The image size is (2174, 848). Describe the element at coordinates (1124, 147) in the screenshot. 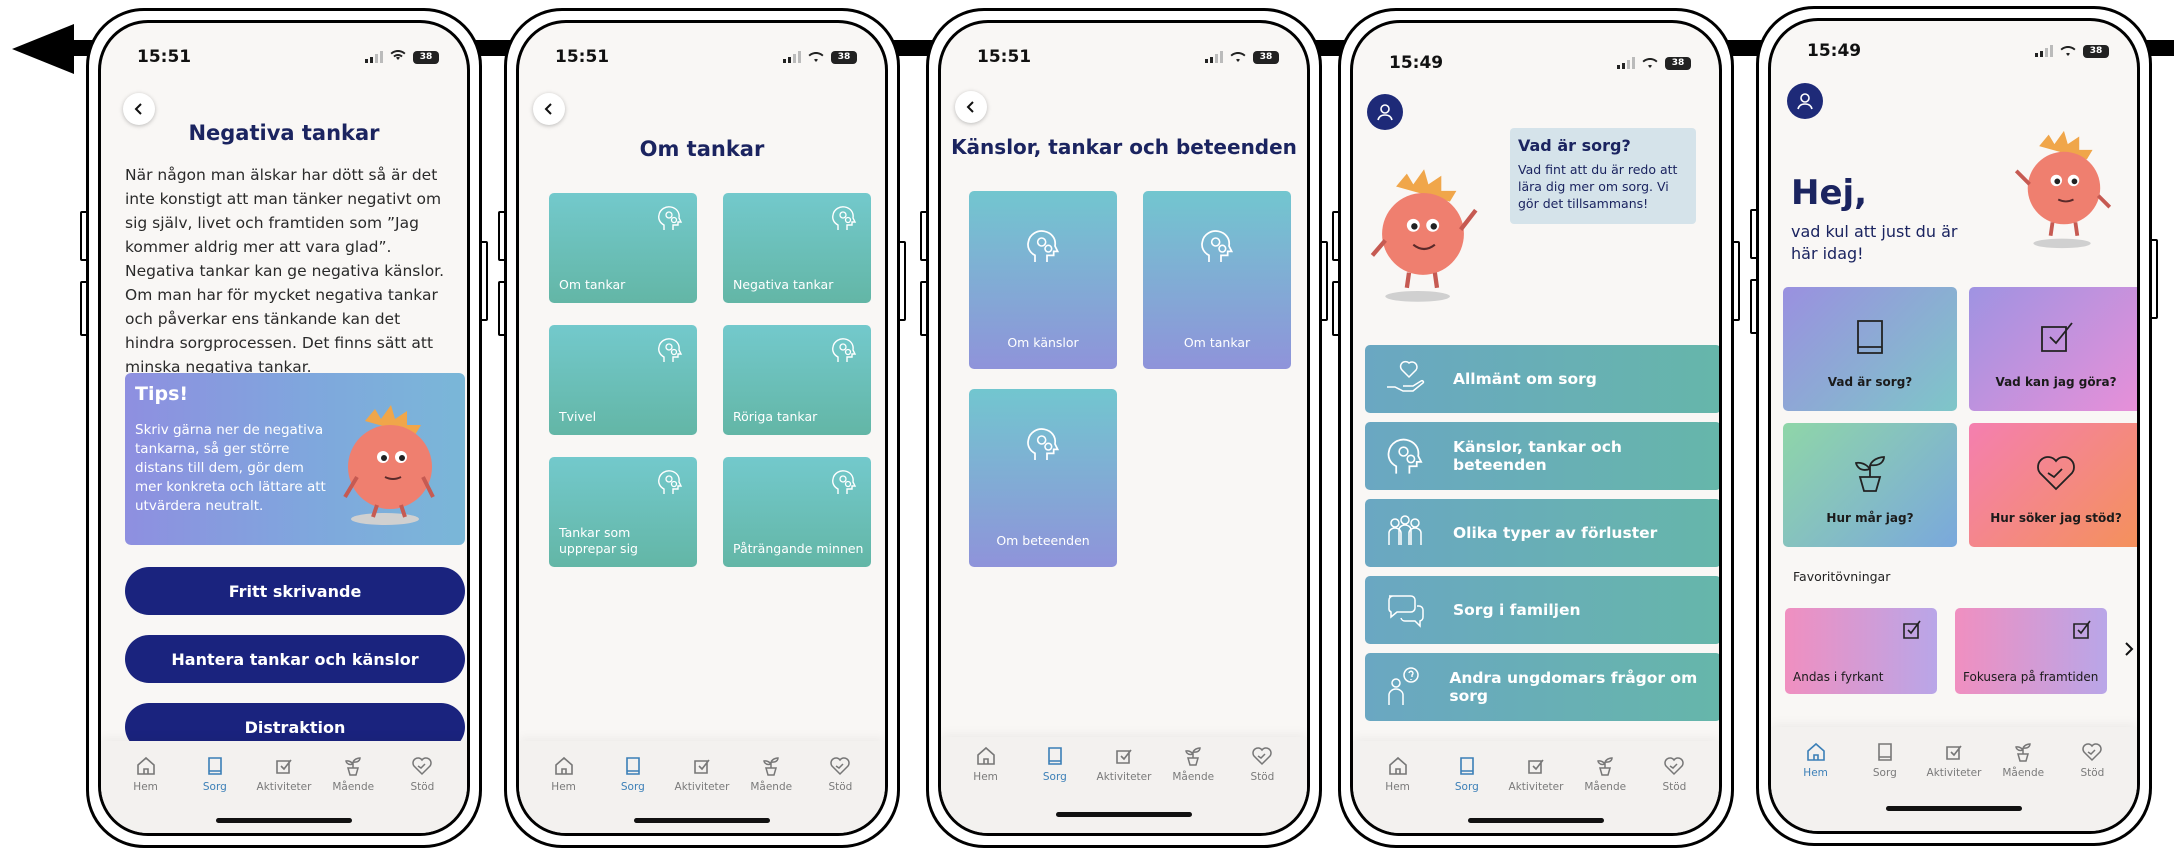

I see `page-title: Känslor, tankar och beteenden` at that location.